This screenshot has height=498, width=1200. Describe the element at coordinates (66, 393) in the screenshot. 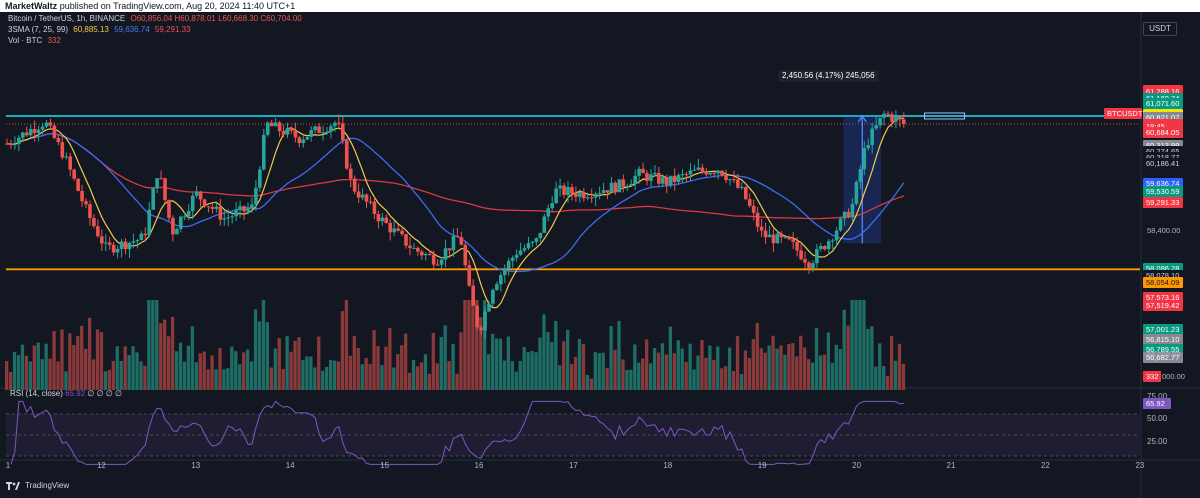

I see `rsi-legend: RSI (14, close) 65.92 ∅ ∅ ∅ ∅` at that location.